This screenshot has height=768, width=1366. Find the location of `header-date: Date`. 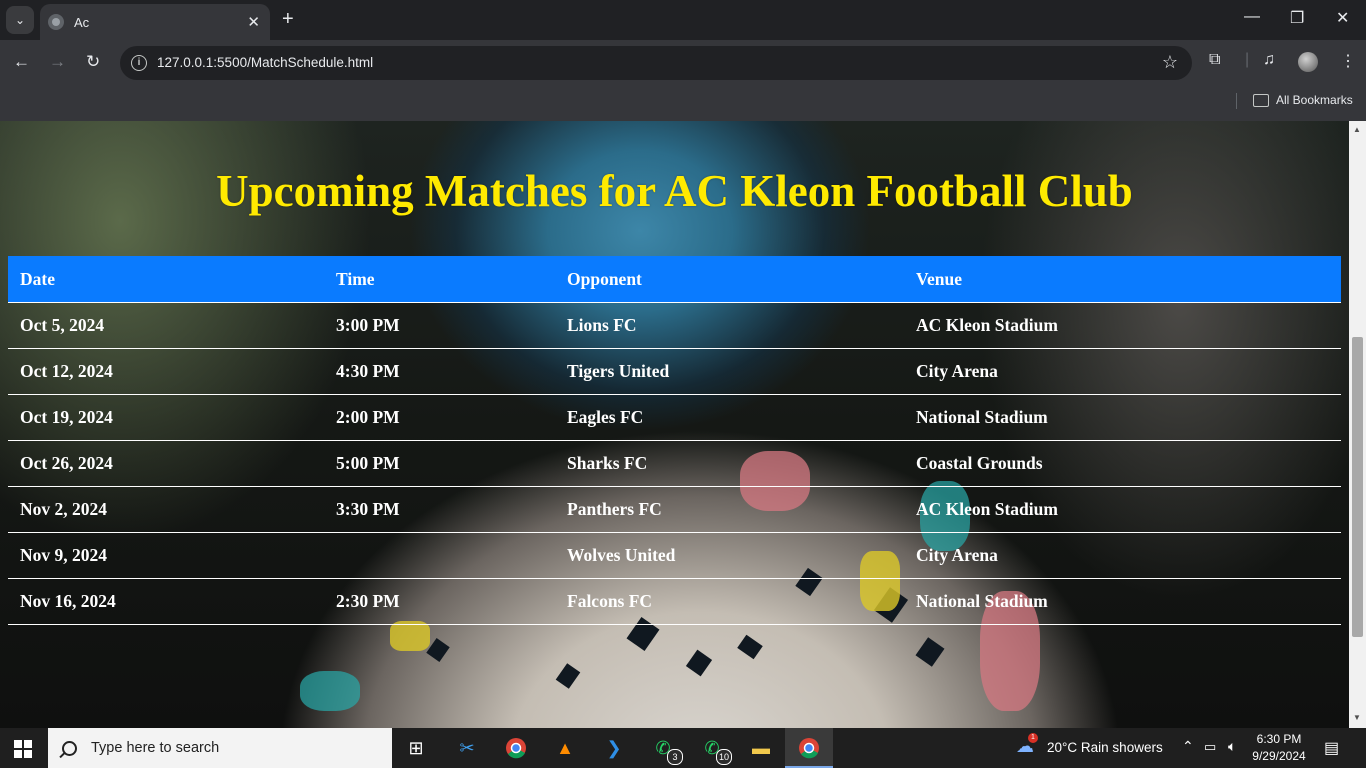

header-date: Date is located at coordinates (166, 279).